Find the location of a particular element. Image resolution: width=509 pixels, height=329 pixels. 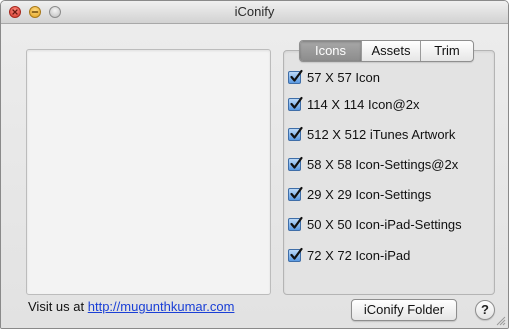

tab-bar: Icons Assets Trim is located at coordinates (386, 51).